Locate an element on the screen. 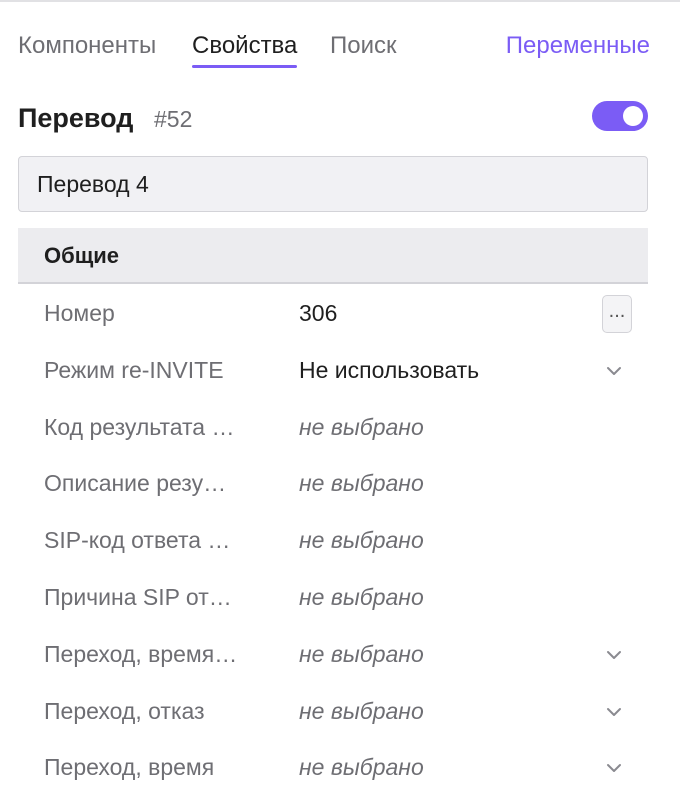 The image size is (680, 800). active-tab-indicator is located at coordinates (245, 66).